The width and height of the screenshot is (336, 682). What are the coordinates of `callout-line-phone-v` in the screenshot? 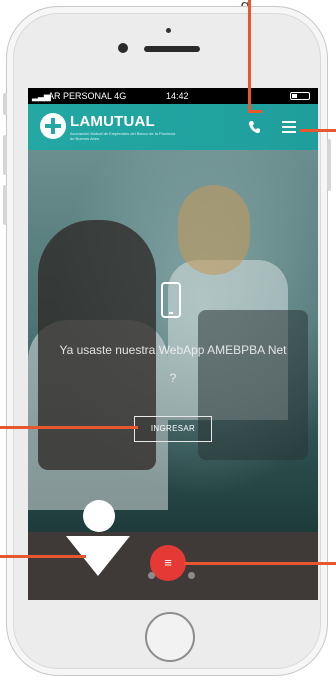 It's located at (249, 56).